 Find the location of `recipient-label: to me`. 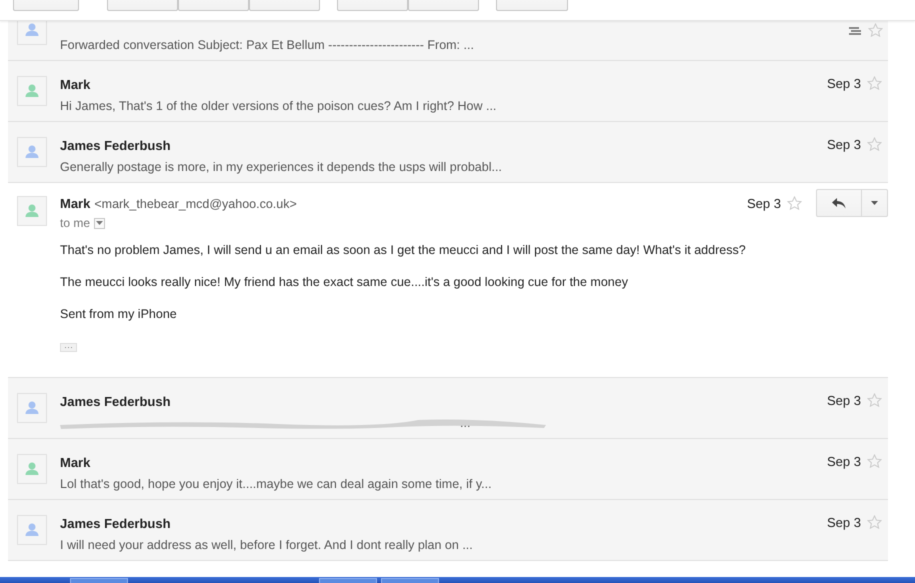

recipient-label: to me is located at coordinates (75, 223).